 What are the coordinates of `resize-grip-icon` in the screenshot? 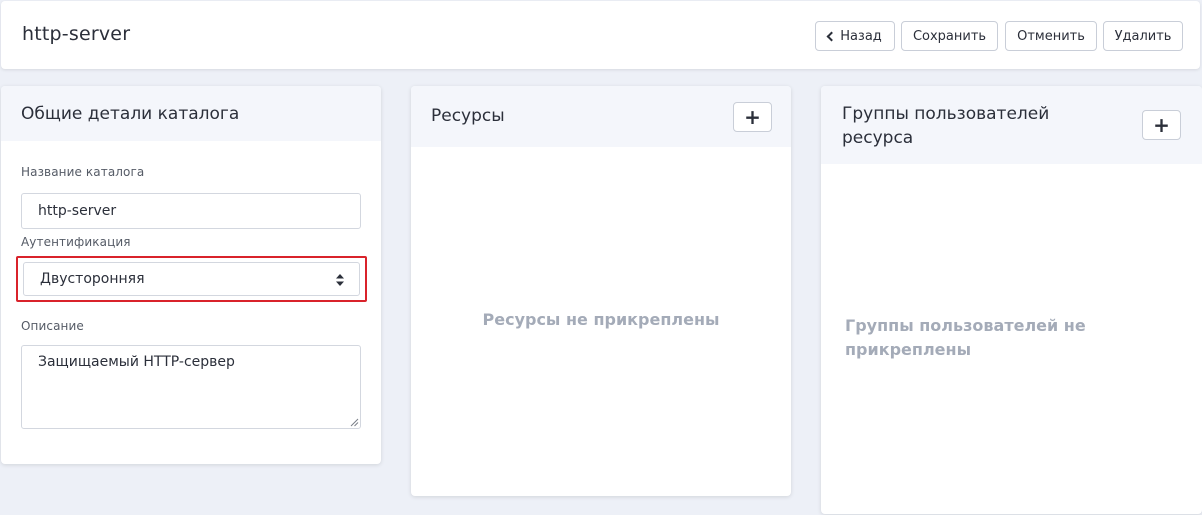 It's located at (354, 422).